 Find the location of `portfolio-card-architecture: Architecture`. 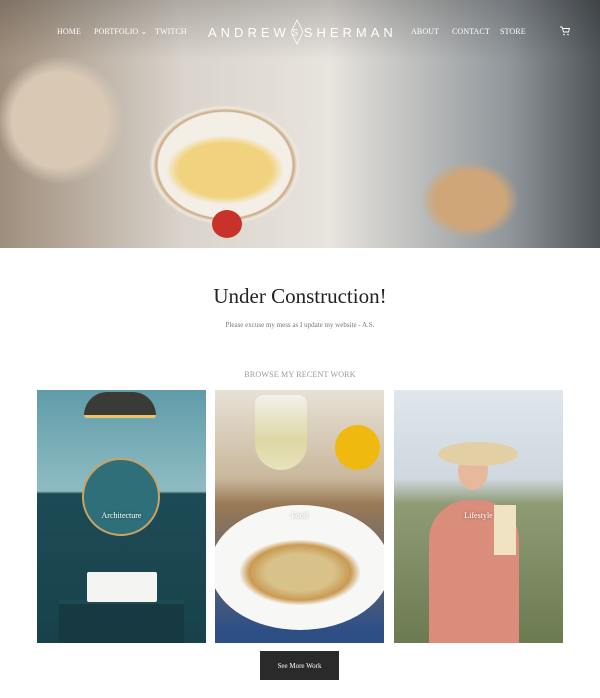

portfolio-card-architecture: Architecture is located at coordinates (121, 516).